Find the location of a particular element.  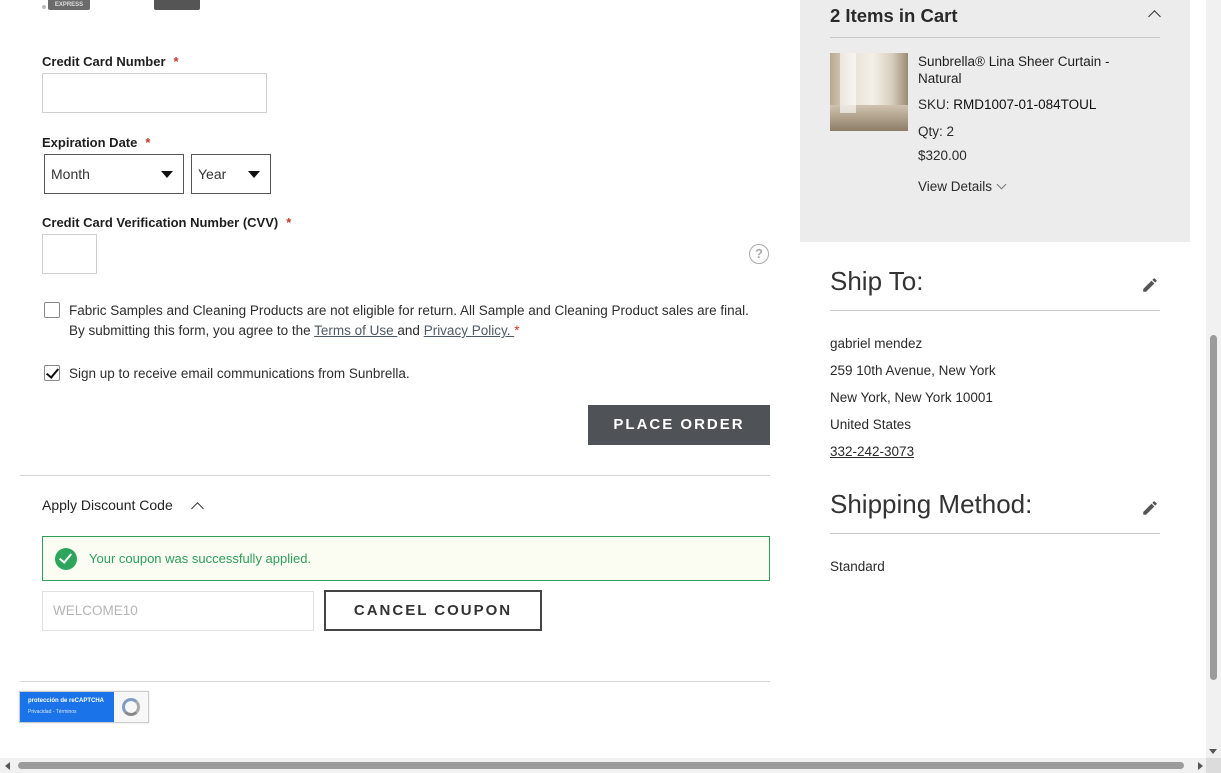

ship-country: United States is located at coordinates (871, 424).